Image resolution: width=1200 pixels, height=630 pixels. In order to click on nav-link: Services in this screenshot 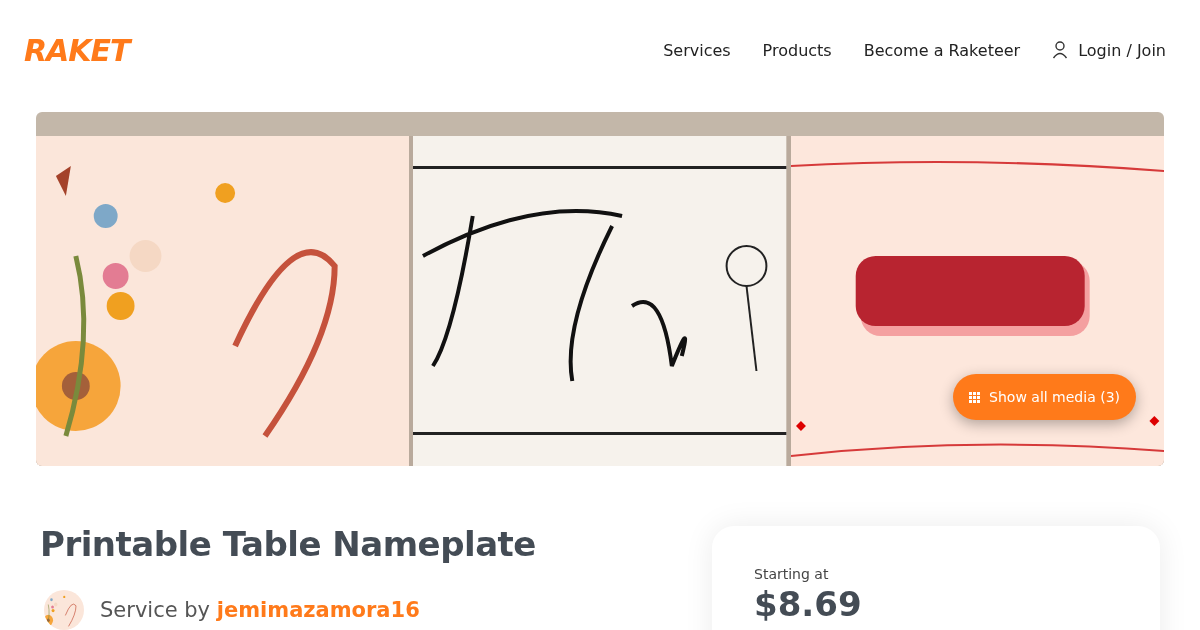, I will do `click(697, 50)`.